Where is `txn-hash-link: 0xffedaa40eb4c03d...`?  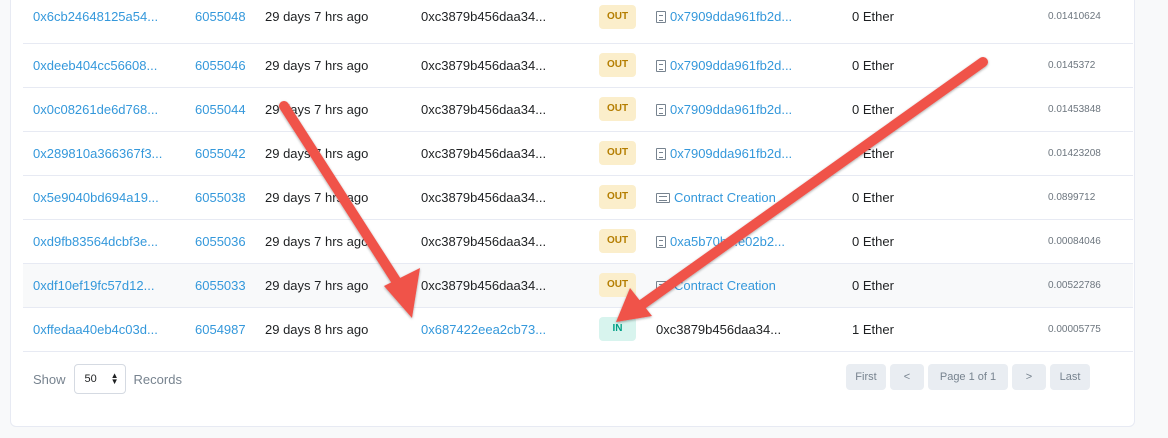
txn-hash-link: 0xffedaa40eb4c03d... is located at coordinates (95, 329).